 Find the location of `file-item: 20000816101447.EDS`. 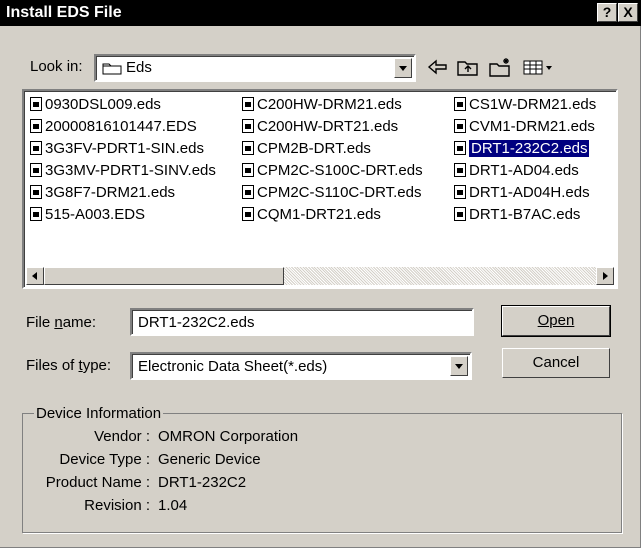

file-item: 20000816101447.EDS is located at coordinates (113, 127).